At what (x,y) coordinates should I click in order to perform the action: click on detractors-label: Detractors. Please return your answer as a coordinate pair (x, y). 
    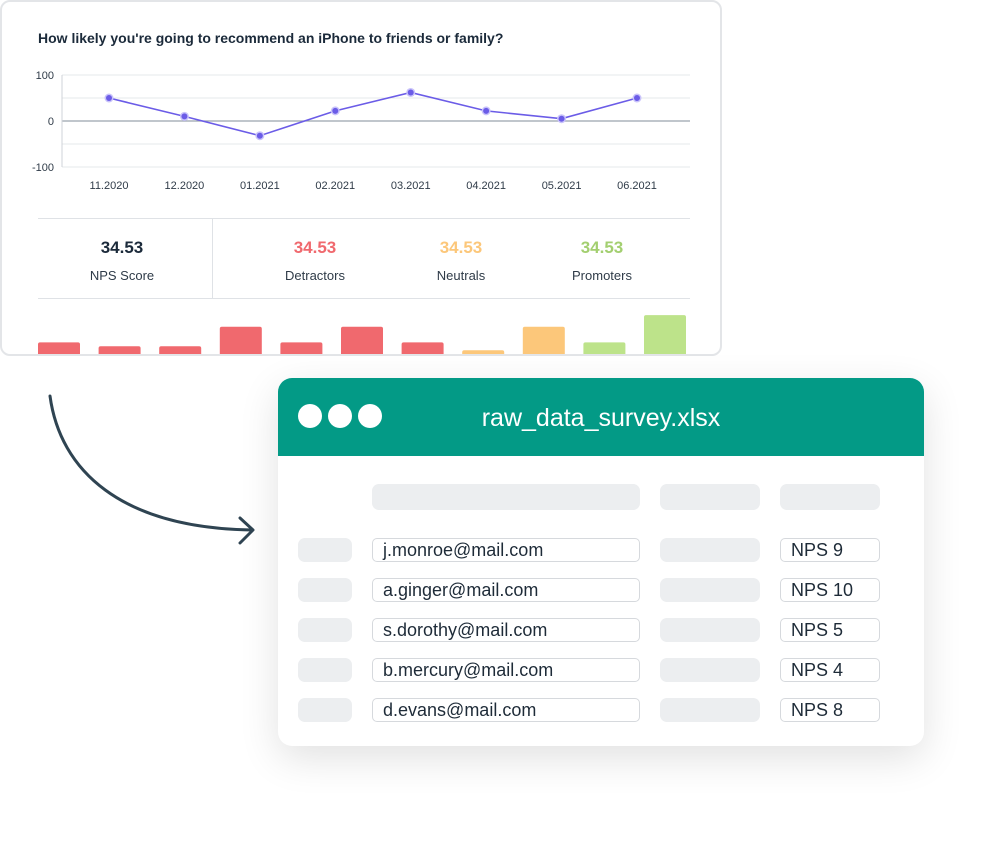
    Looking at the image, I should click on (315, 275).